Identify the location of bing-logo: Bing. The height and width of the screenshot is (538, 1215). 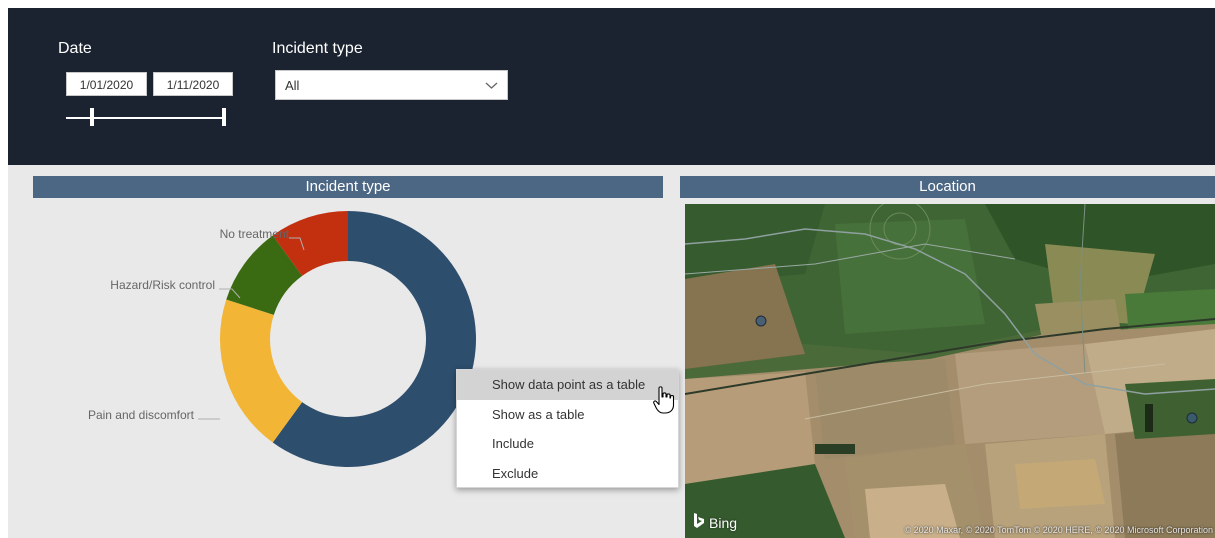
(715, 522).